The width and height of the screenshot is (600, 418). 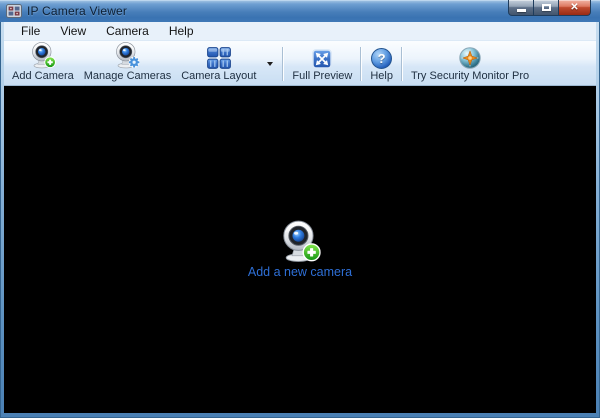 I want to click on menu-view: View, so click(x=73, y=31).